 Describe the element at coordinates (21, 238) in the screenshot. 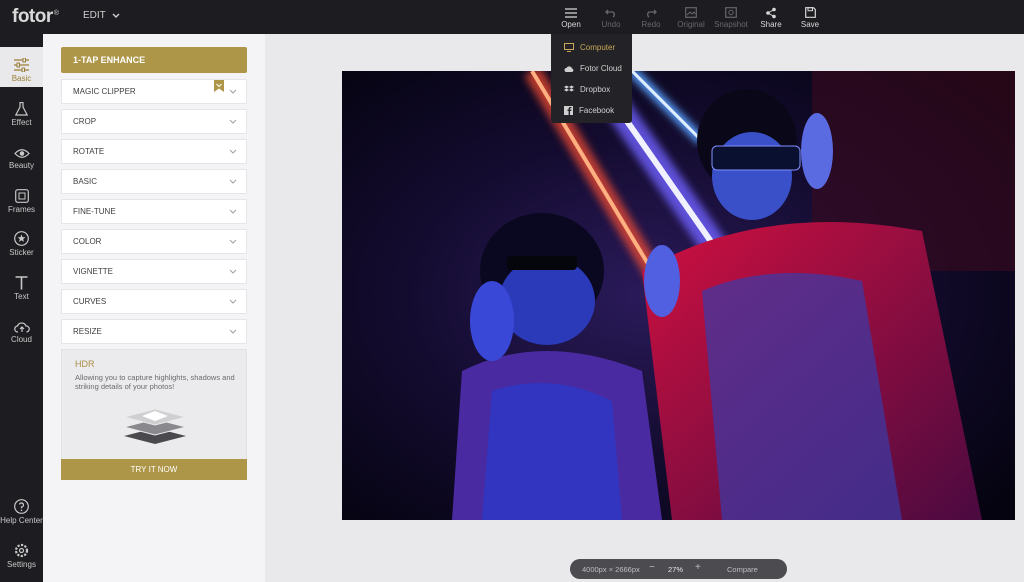

I see `star-icon` at that location.